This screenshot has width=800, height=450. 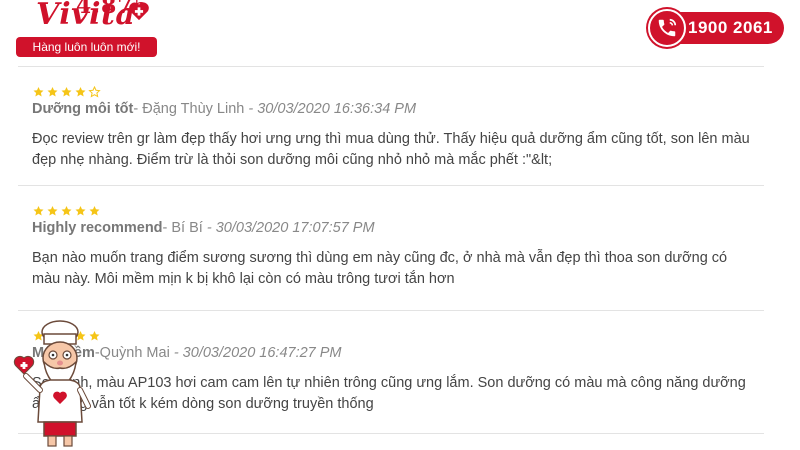 What do you see at coordinates (60, 384) in the screenshot?
I see `mascot-pharmacist-image` at bounding box center [60, 384].